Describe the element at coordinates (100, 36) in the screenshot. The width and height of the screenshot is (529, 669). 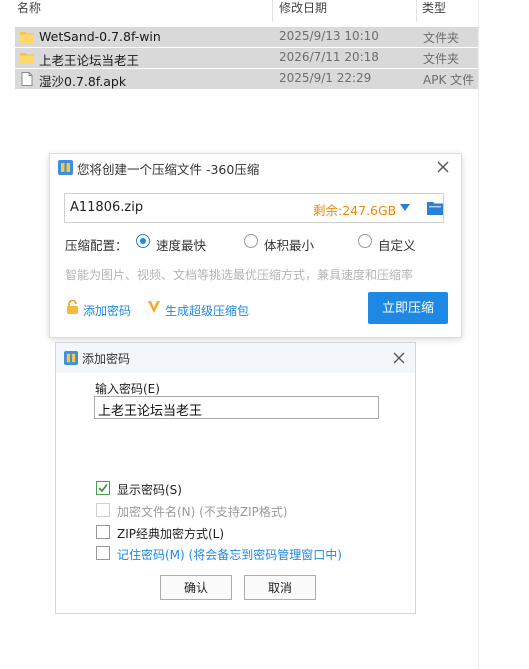
I see `file-name: WetSand-0.7.8f-win` at that location.